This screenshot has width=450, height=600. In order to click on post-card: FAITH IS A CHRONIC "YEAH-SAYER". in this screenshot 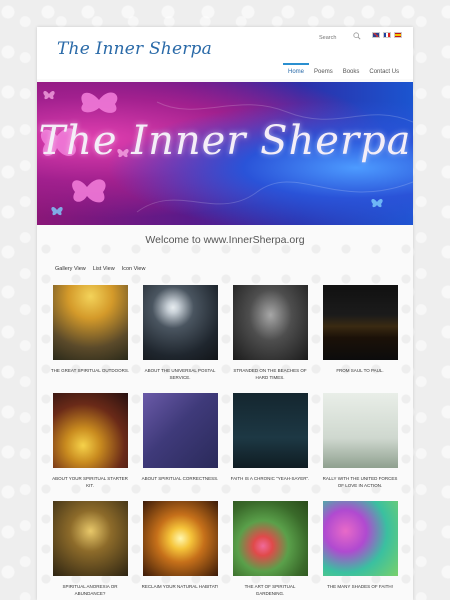, I will do `click(270, 445)`.